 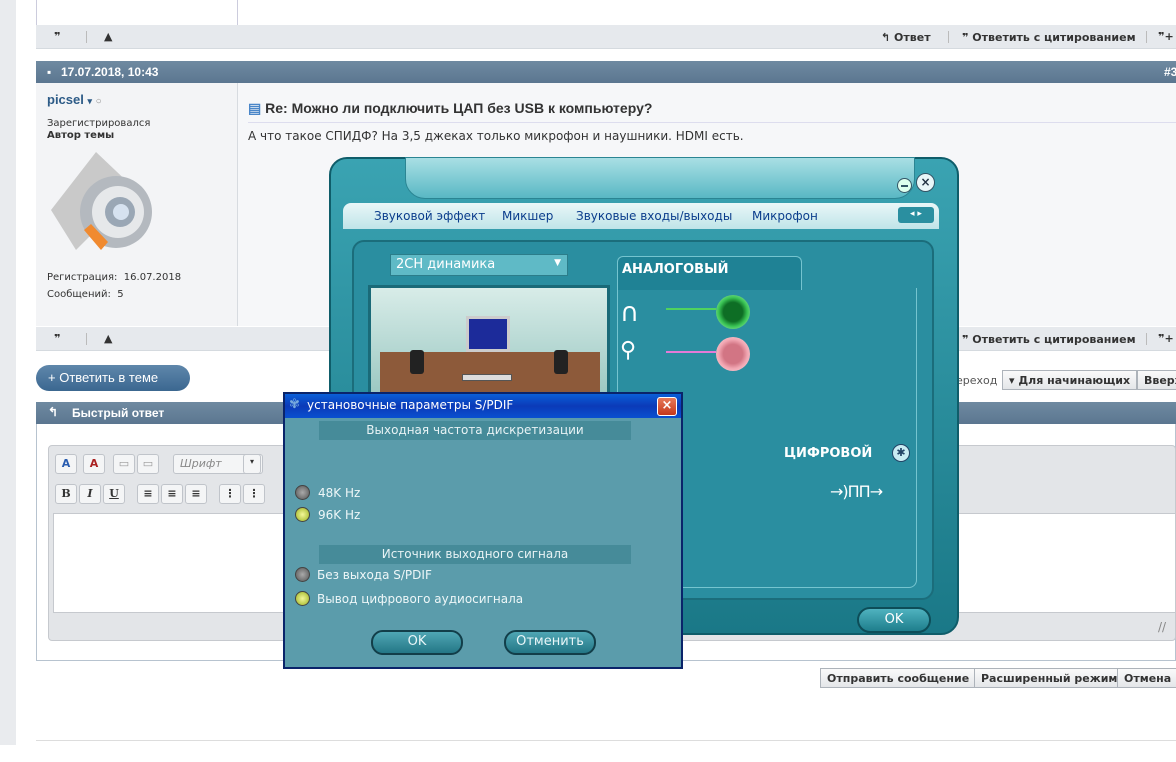 What do you see at coordinates (374, 575) in the screenshot?
I see `radio-no-spdif-label: Без выхода S/PDIF` at bounding box center [374, 575].